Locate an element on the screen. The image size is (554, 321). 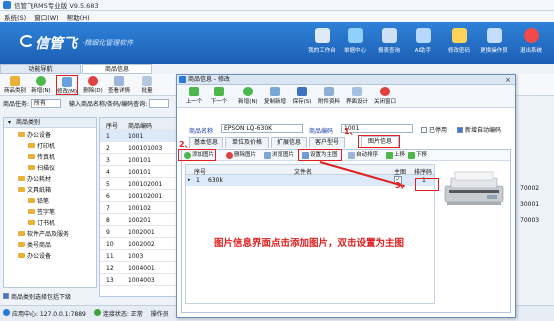
arrow-down-icon is located at coordinates (219, 91).